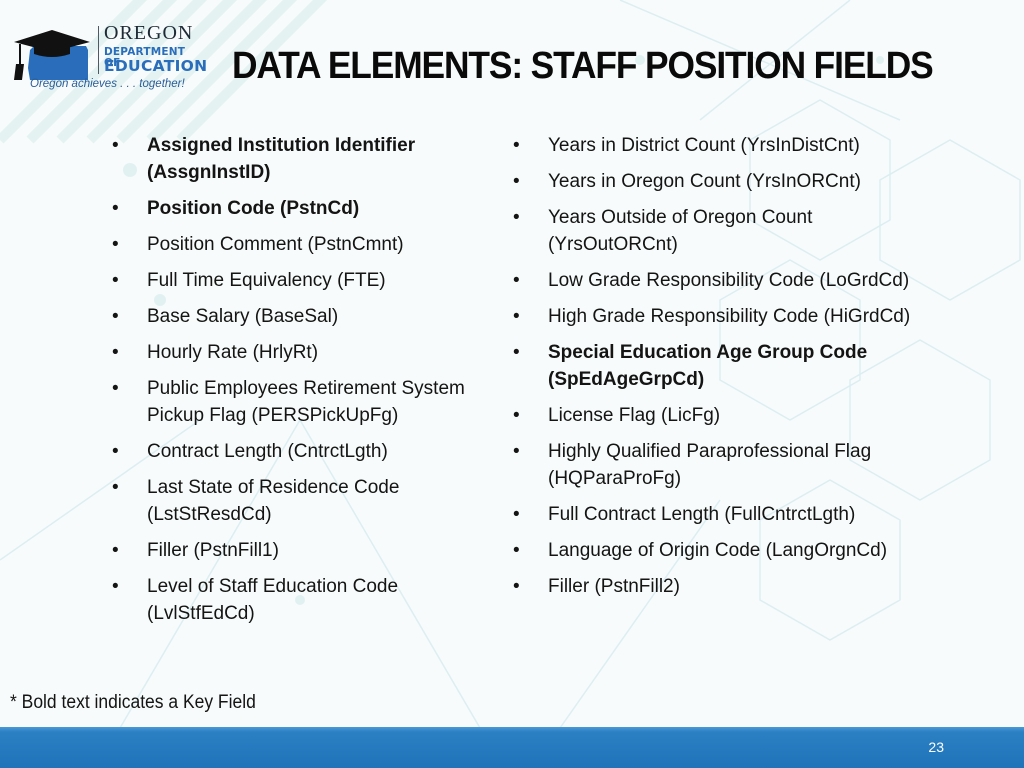 This screenshot has width=1024, height=768. I want to click on field-item: • Filler (PstnFill1), so click(302, 550).